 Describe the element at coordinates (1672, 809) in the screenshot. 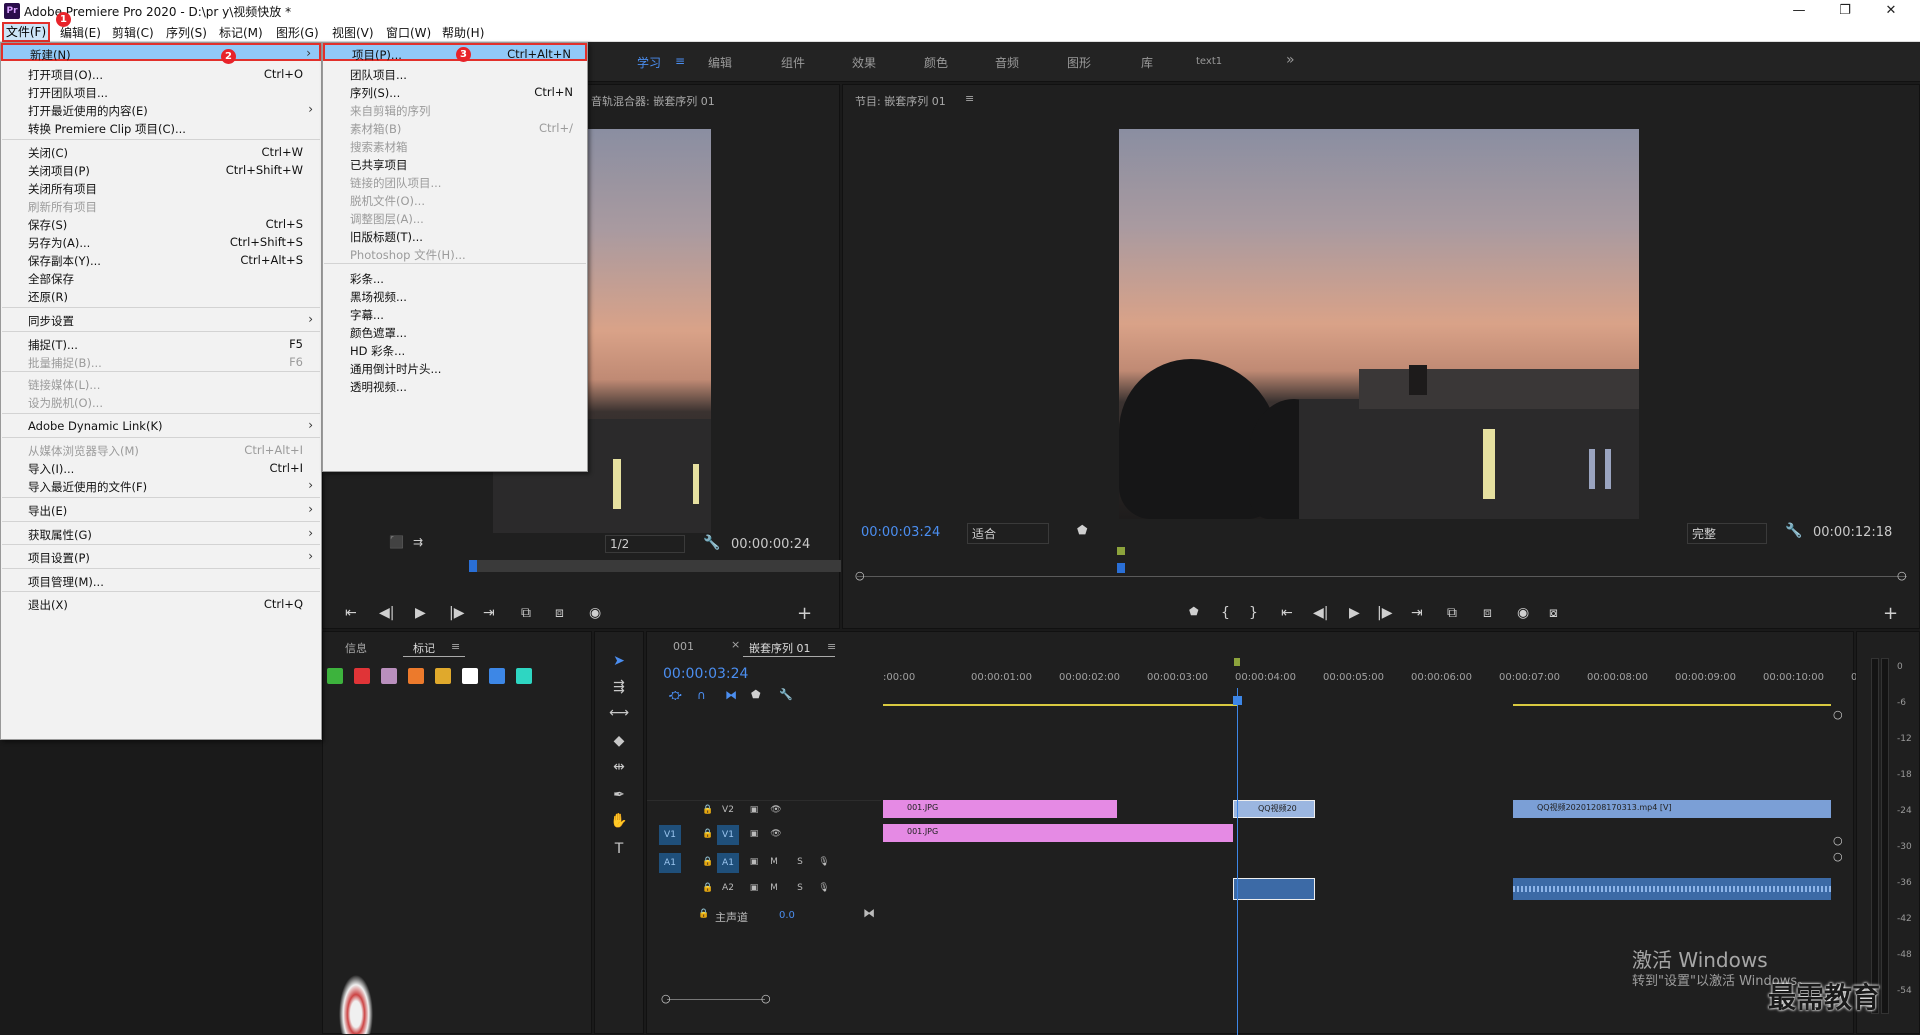

I see `clip-v2-qq-video: QQ视频20201208170313.mp4 [V]` at that location.